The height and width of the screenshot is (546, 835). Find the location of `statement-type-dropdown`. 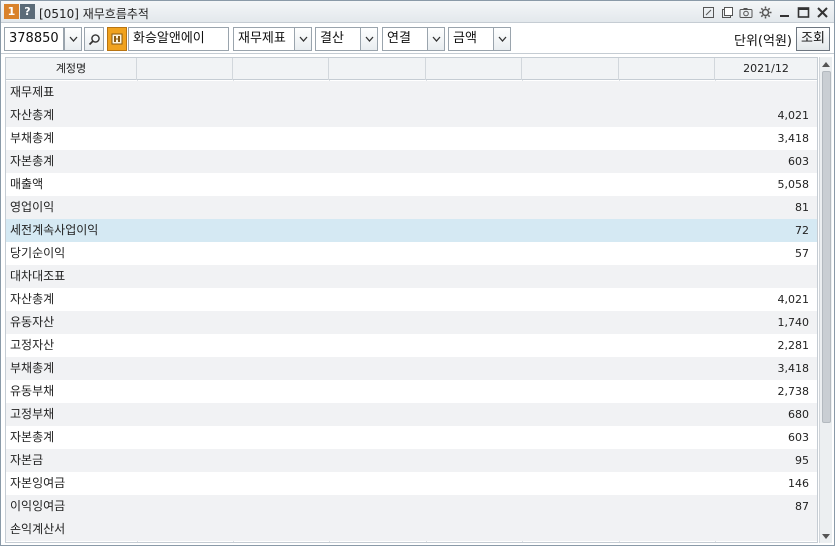

statement-type-dropdown is located at coordinates (303, 39).